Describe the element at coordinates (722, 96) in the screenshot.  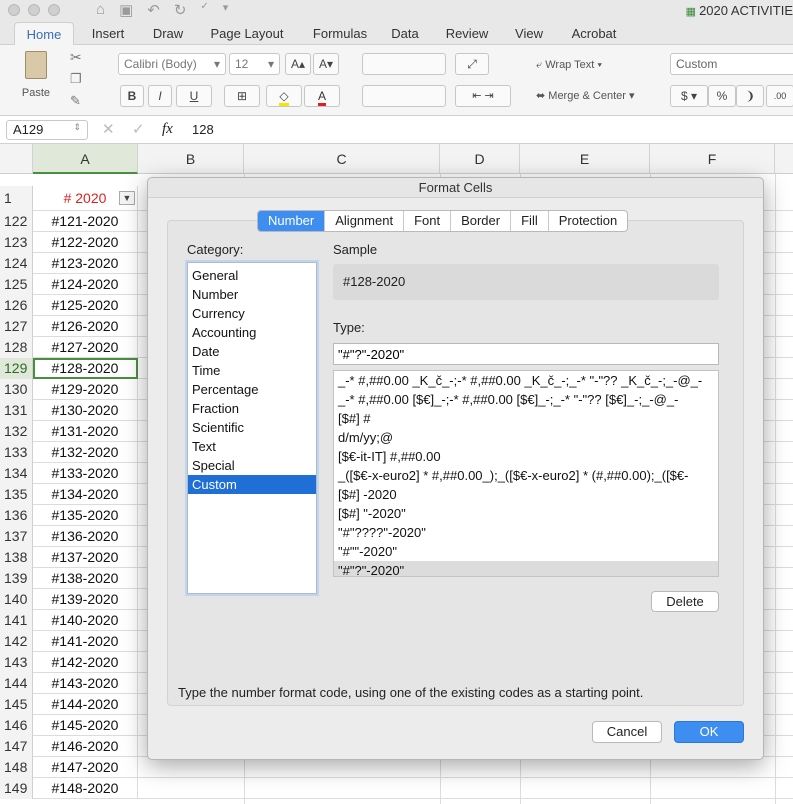
I see `percent-style-button: %` at that location.